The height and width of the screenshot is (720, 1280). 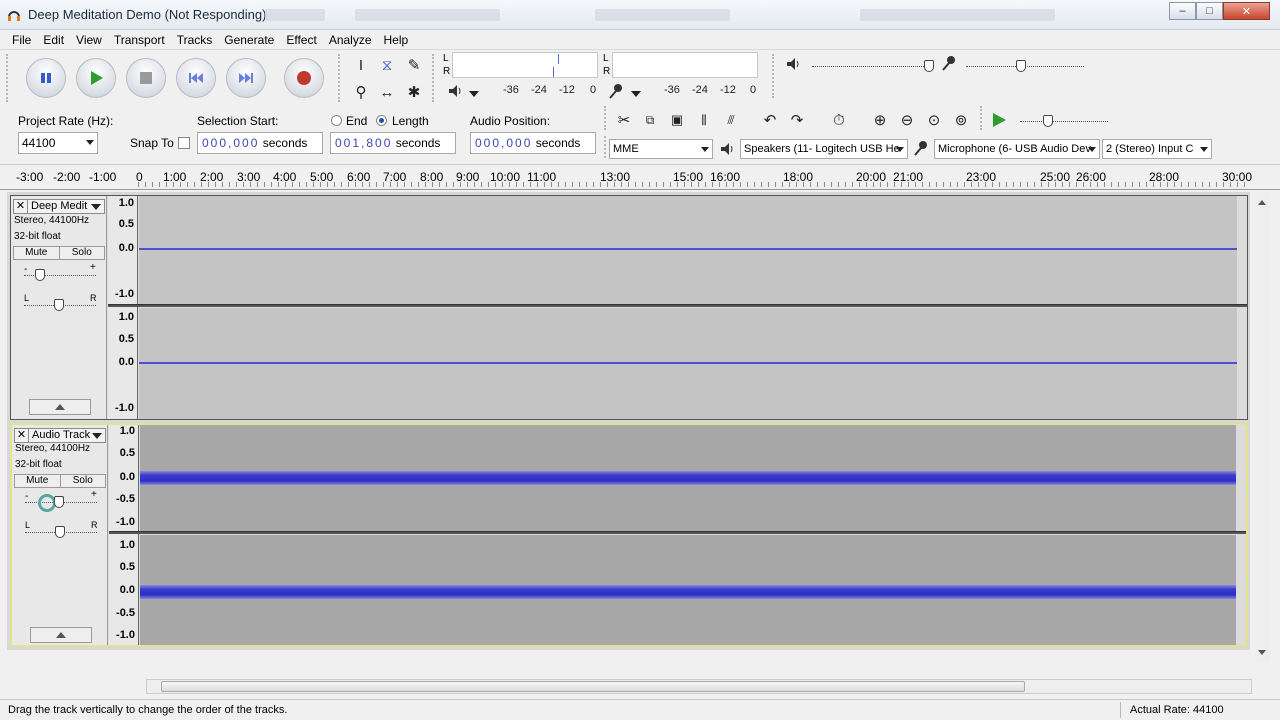 What do you see at coordinates (1021, 66) in the screenshot?
I see `recording-volume-thumb` at bounding box center [1021, 66].